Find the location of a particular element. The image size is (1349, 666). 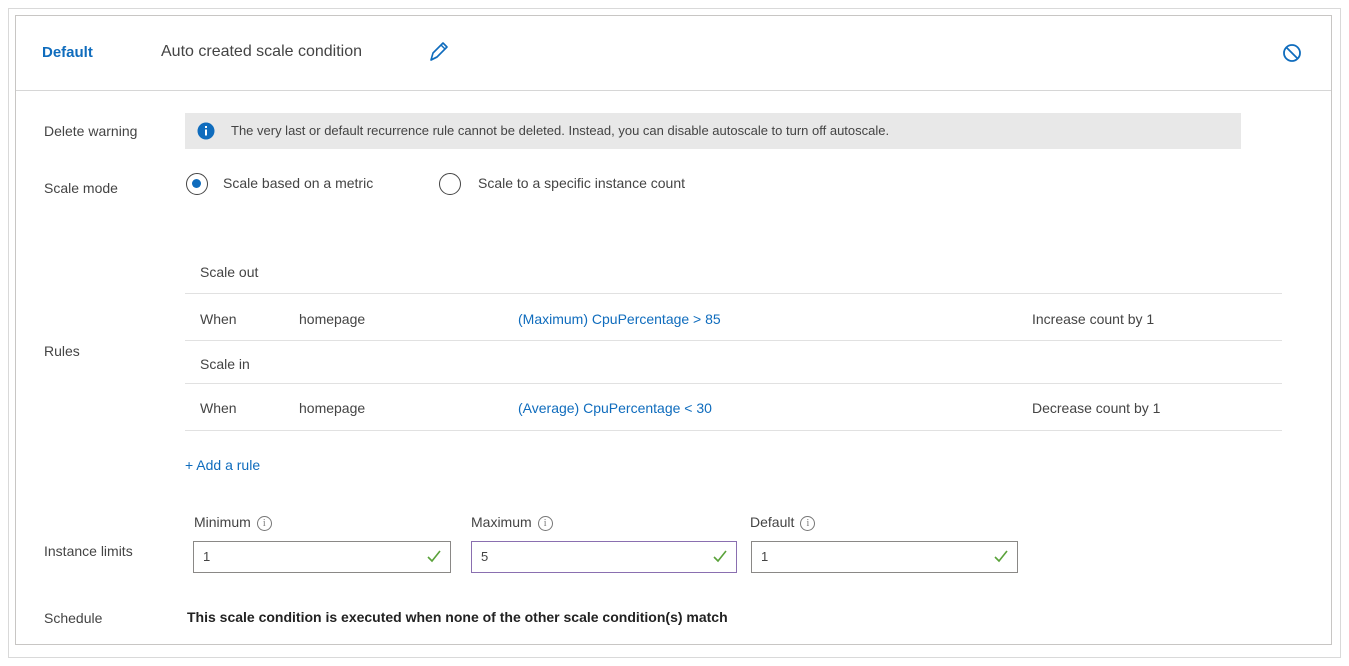

info-icon is located at coordinates (206, 133).